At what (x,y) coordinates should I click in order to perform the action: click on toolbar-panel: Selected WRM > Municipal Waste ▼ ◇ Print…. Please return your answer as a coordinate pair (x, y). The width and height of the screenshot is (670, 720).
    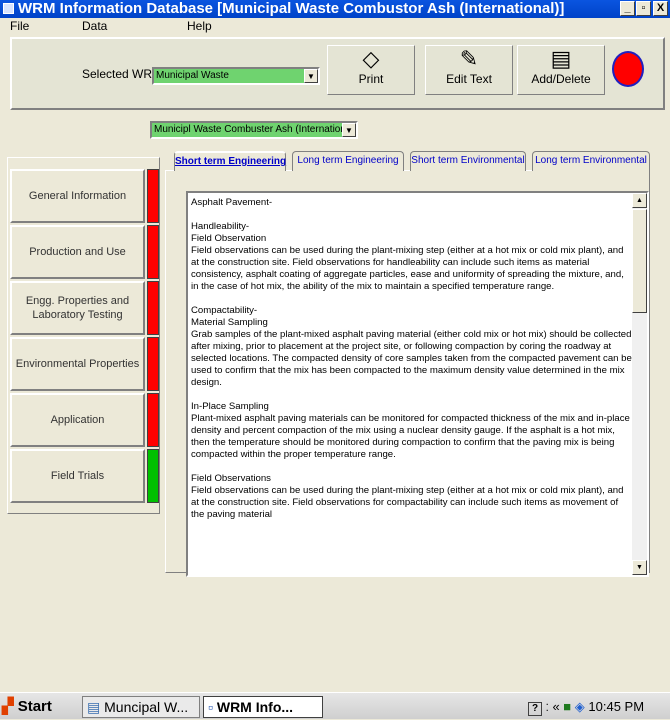
    Looking at the image, I should click on (337, 73).